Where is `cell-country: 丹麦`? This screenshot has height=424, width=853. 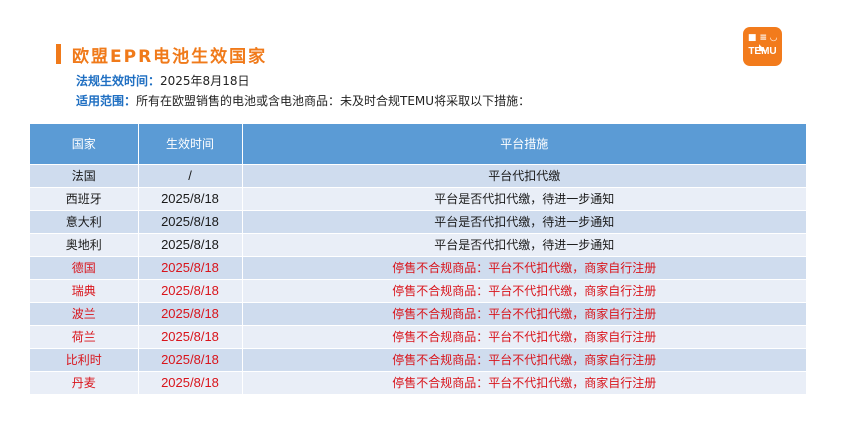 cell-country: 丹麦 is located at coordinates (84, 382).